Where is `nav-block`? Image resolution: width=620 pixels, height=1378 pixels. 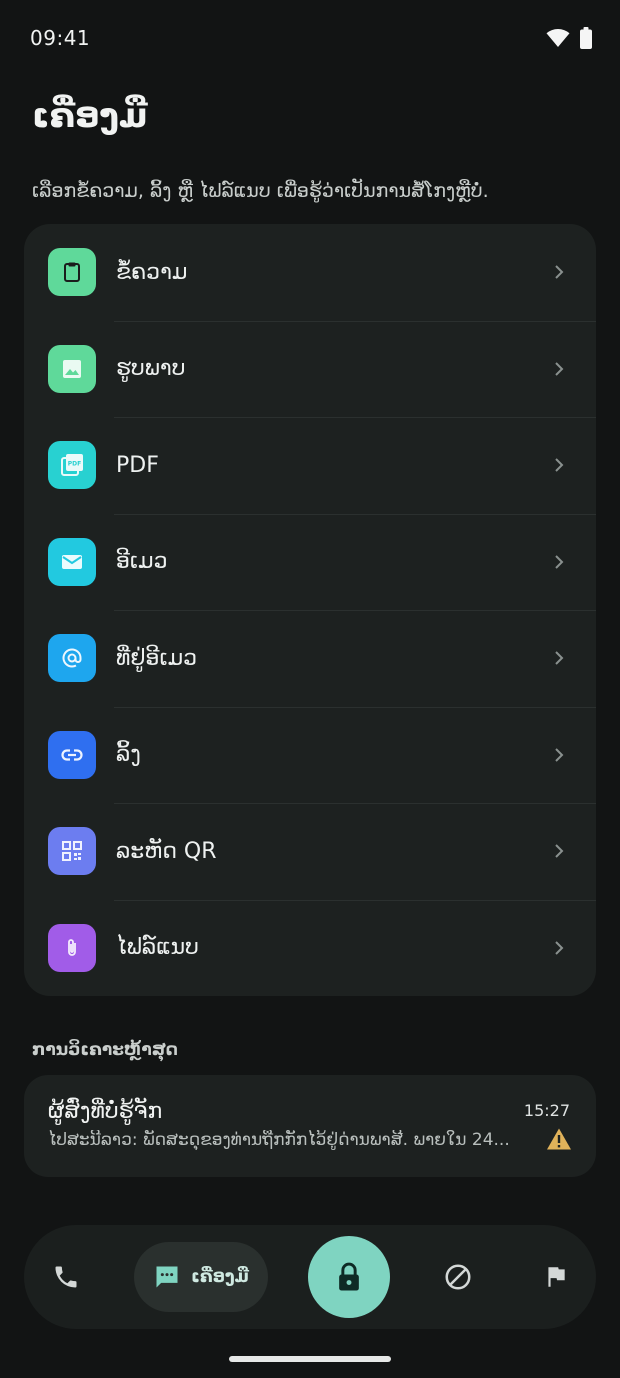
nav-block is located at coordinates (458, 1277).